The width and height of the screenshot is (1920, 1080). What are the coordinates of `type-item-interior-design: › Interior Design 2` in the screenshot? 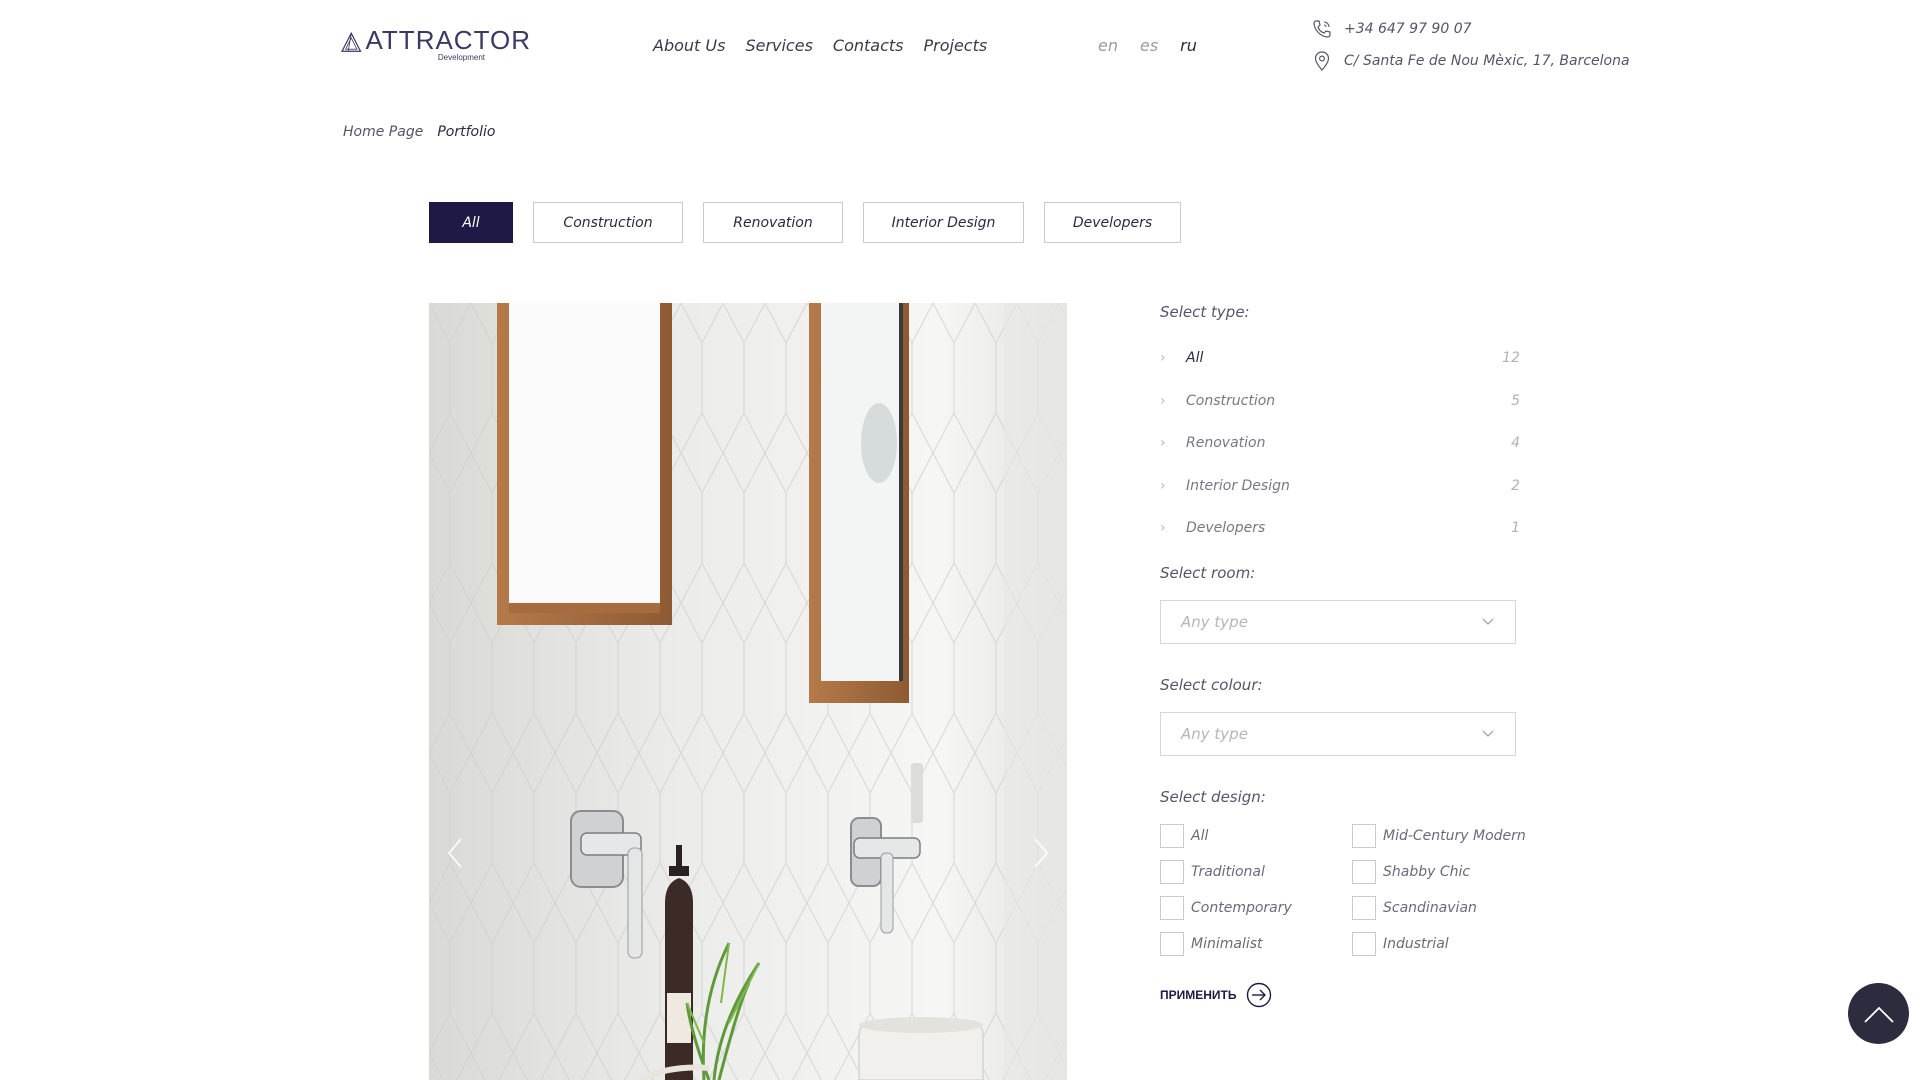 It's located at (1340, 486).